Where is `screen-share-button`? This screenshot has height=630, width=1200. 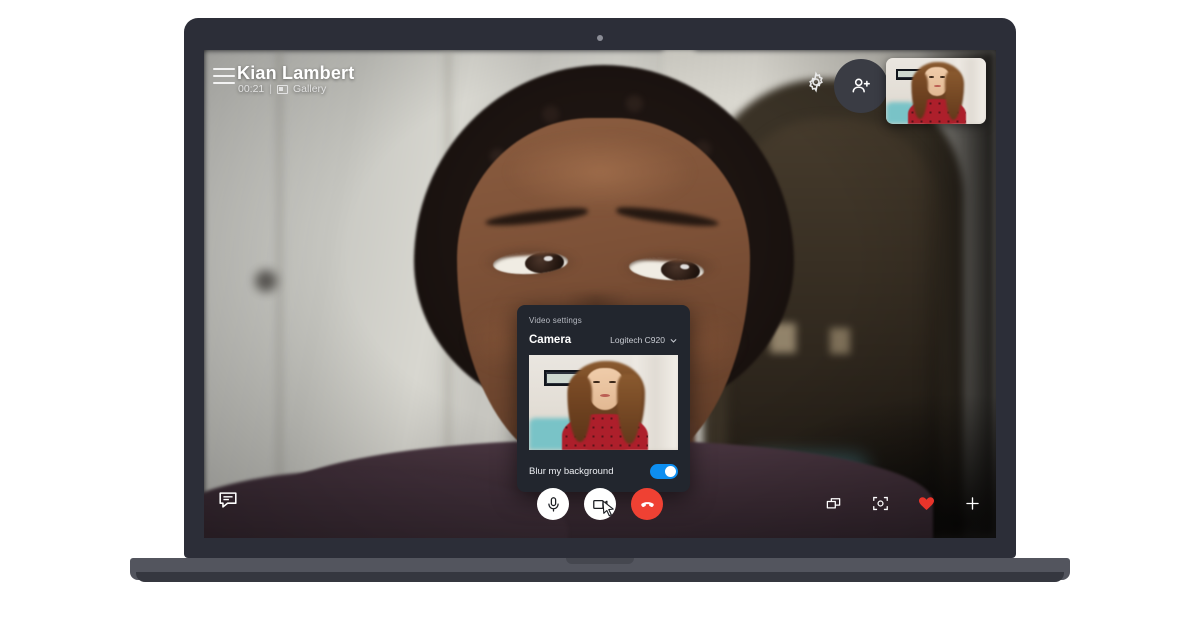
screen-share-button is located at coordinates (834, 503).